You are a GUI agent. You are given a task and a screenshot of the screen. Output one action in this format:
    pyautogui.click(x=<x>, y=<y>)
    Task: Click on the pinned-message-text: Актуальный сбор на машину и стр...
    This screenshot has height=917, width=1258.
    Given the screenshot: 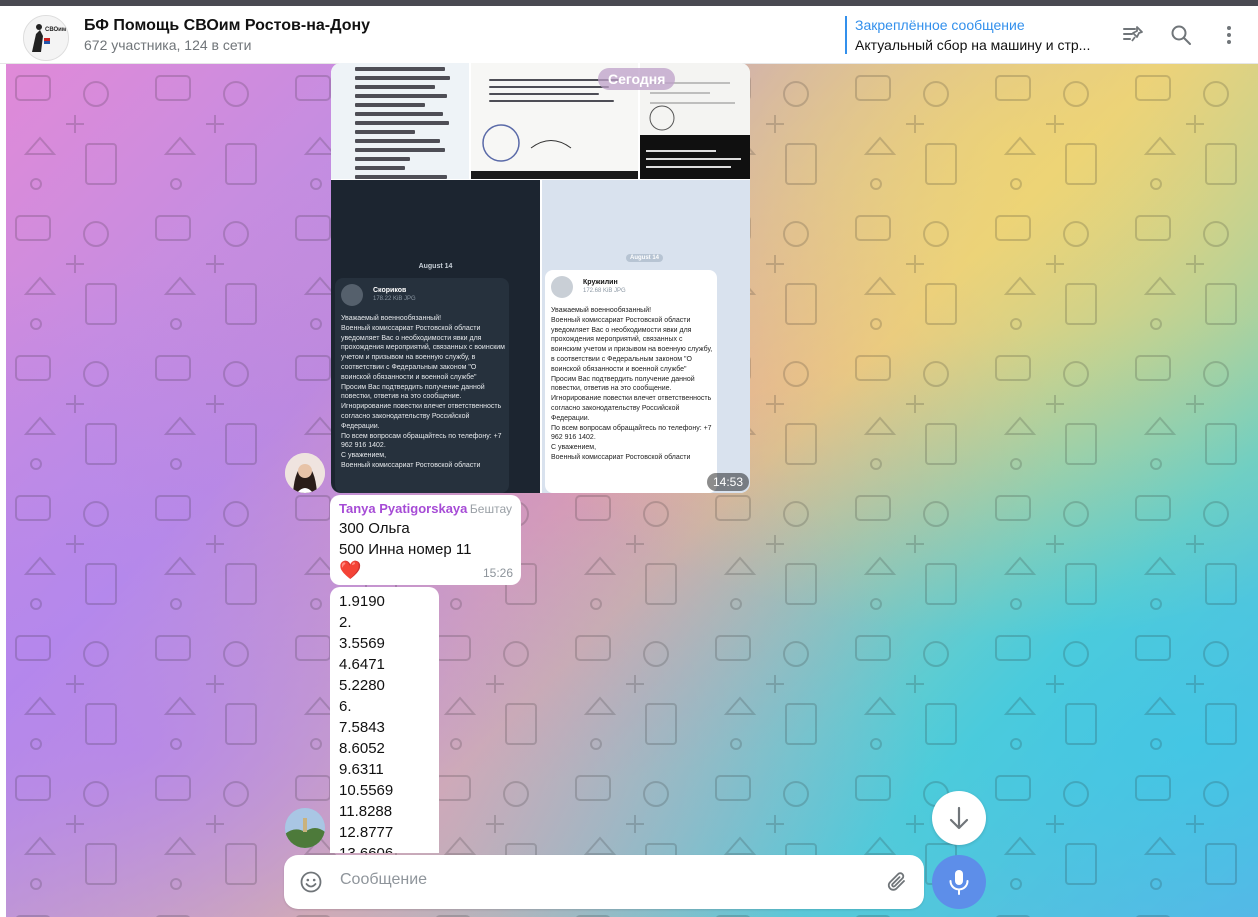 What is the action you would take?
    pyautogui.click(x=973, y=45)
    